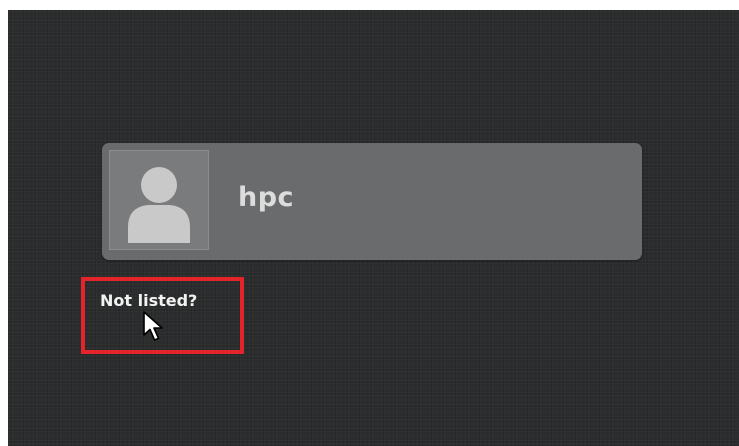 This screenshot has width=739, height=446. I want to click on not-listed-link: Not listed?, so click(148, 300).